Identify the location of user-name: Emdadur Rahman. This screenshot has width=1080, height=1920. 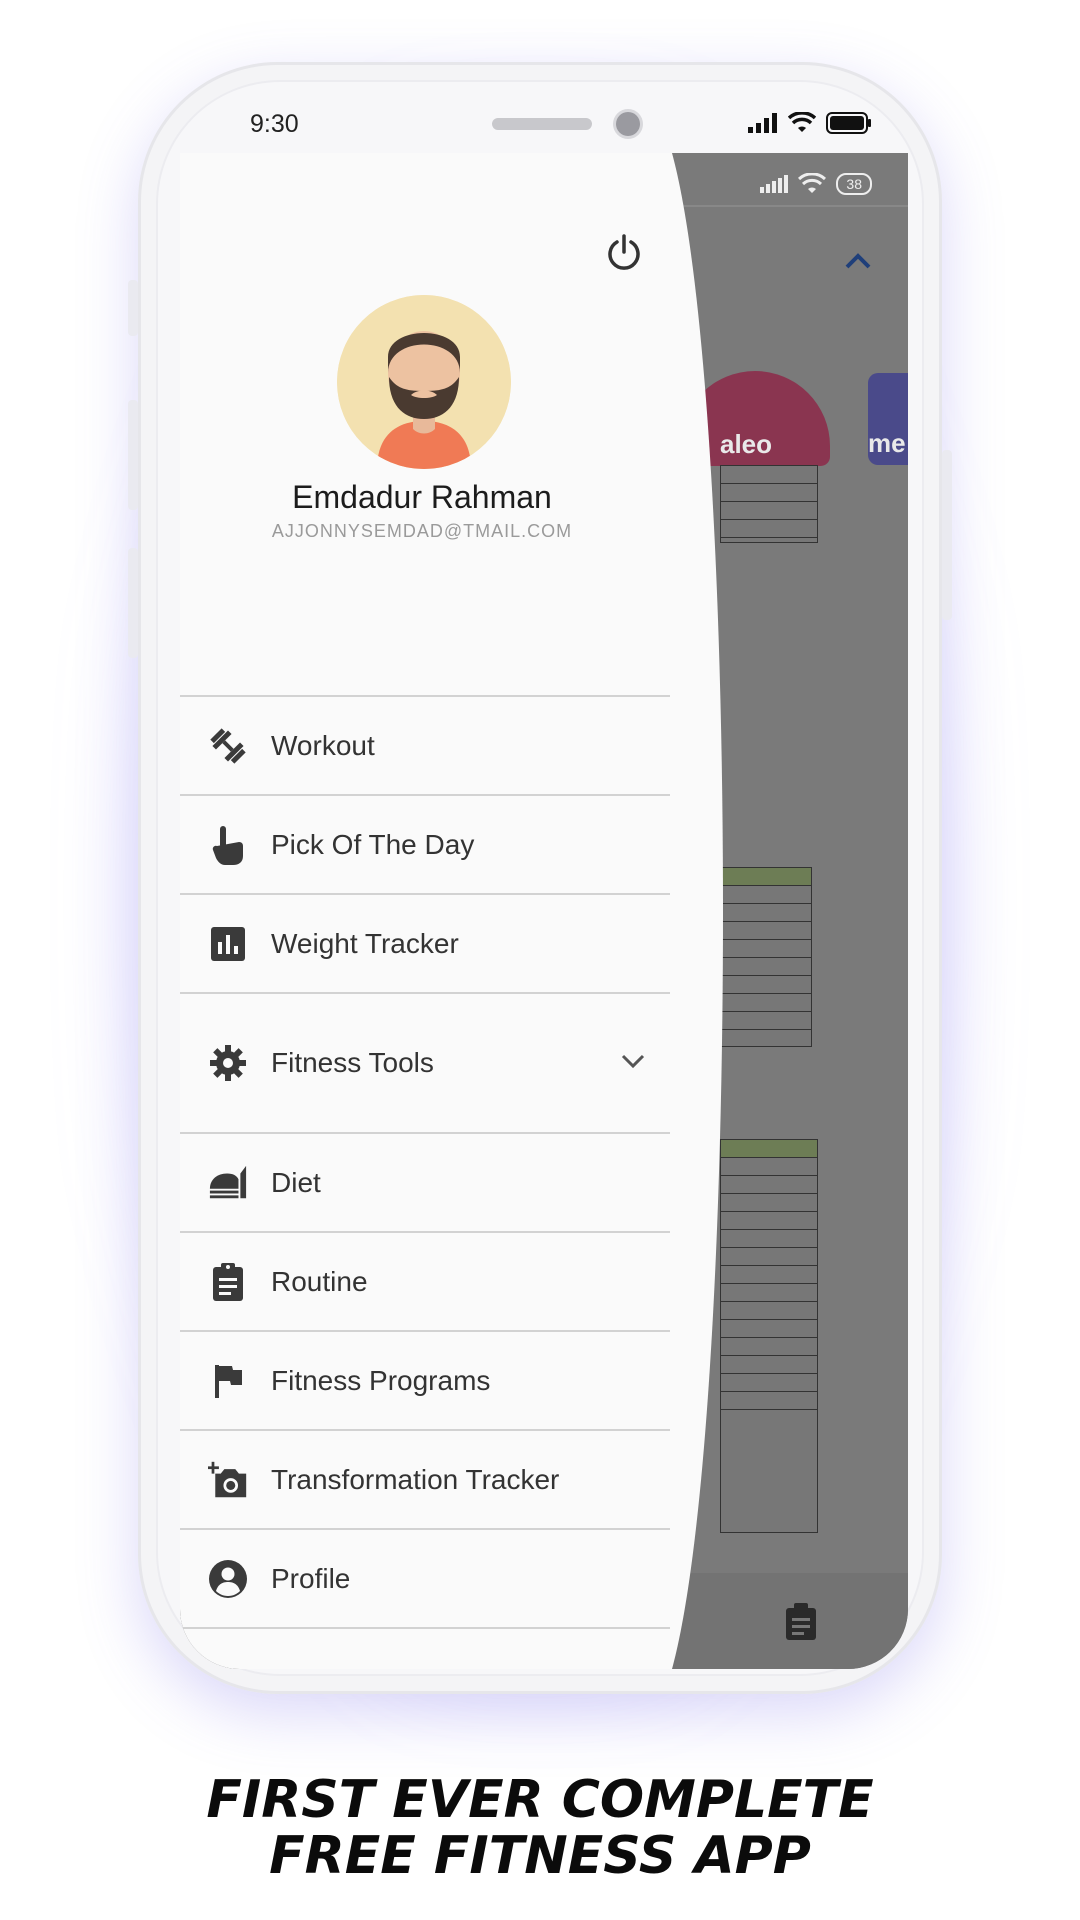
(422, 497).